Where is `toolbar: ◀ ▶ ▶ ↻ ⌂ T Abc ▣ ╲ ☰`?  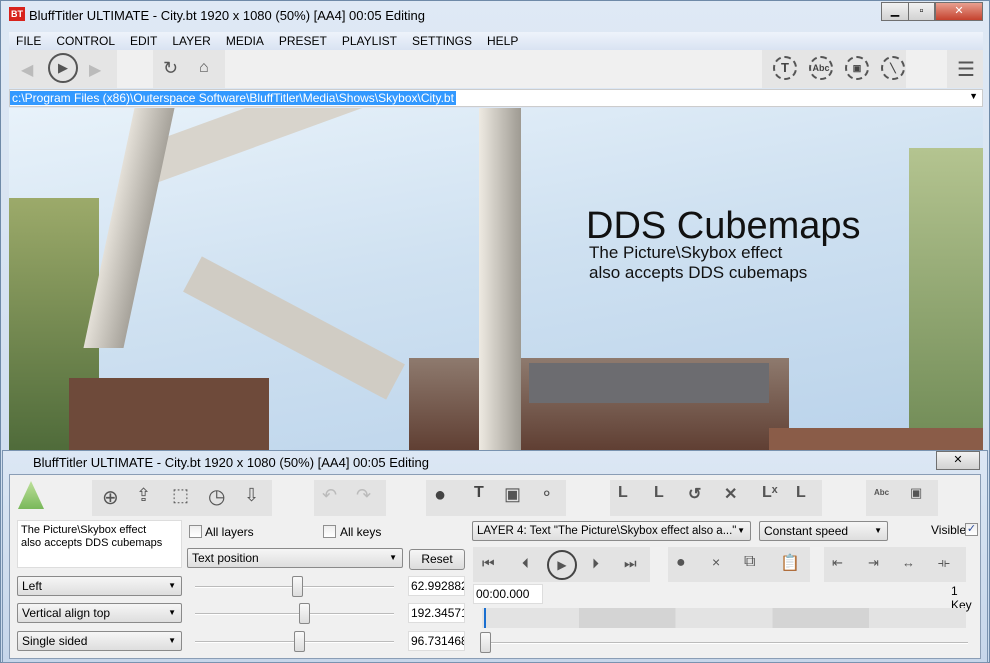 toolbar: ◀ ▶ ▶ ↻ ⌂ T Abc ▣ ╲ ☰ is located at coordinates (496, 69).